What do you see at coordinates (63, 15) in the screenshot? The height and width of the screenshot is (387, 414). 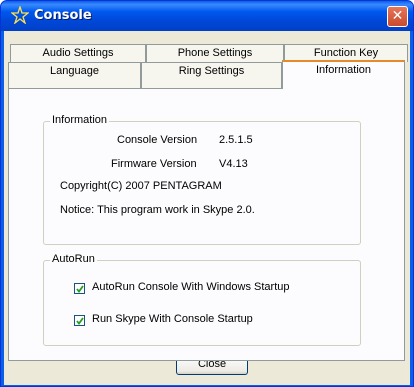 I see `window-title: Console` at bounding box center [63, 15].